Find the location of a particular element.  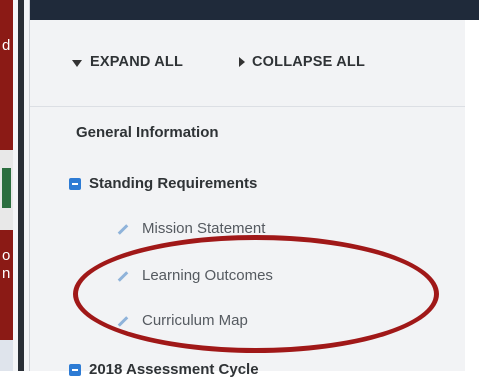

strip-segment-middle is located at coordinates (6, 190).